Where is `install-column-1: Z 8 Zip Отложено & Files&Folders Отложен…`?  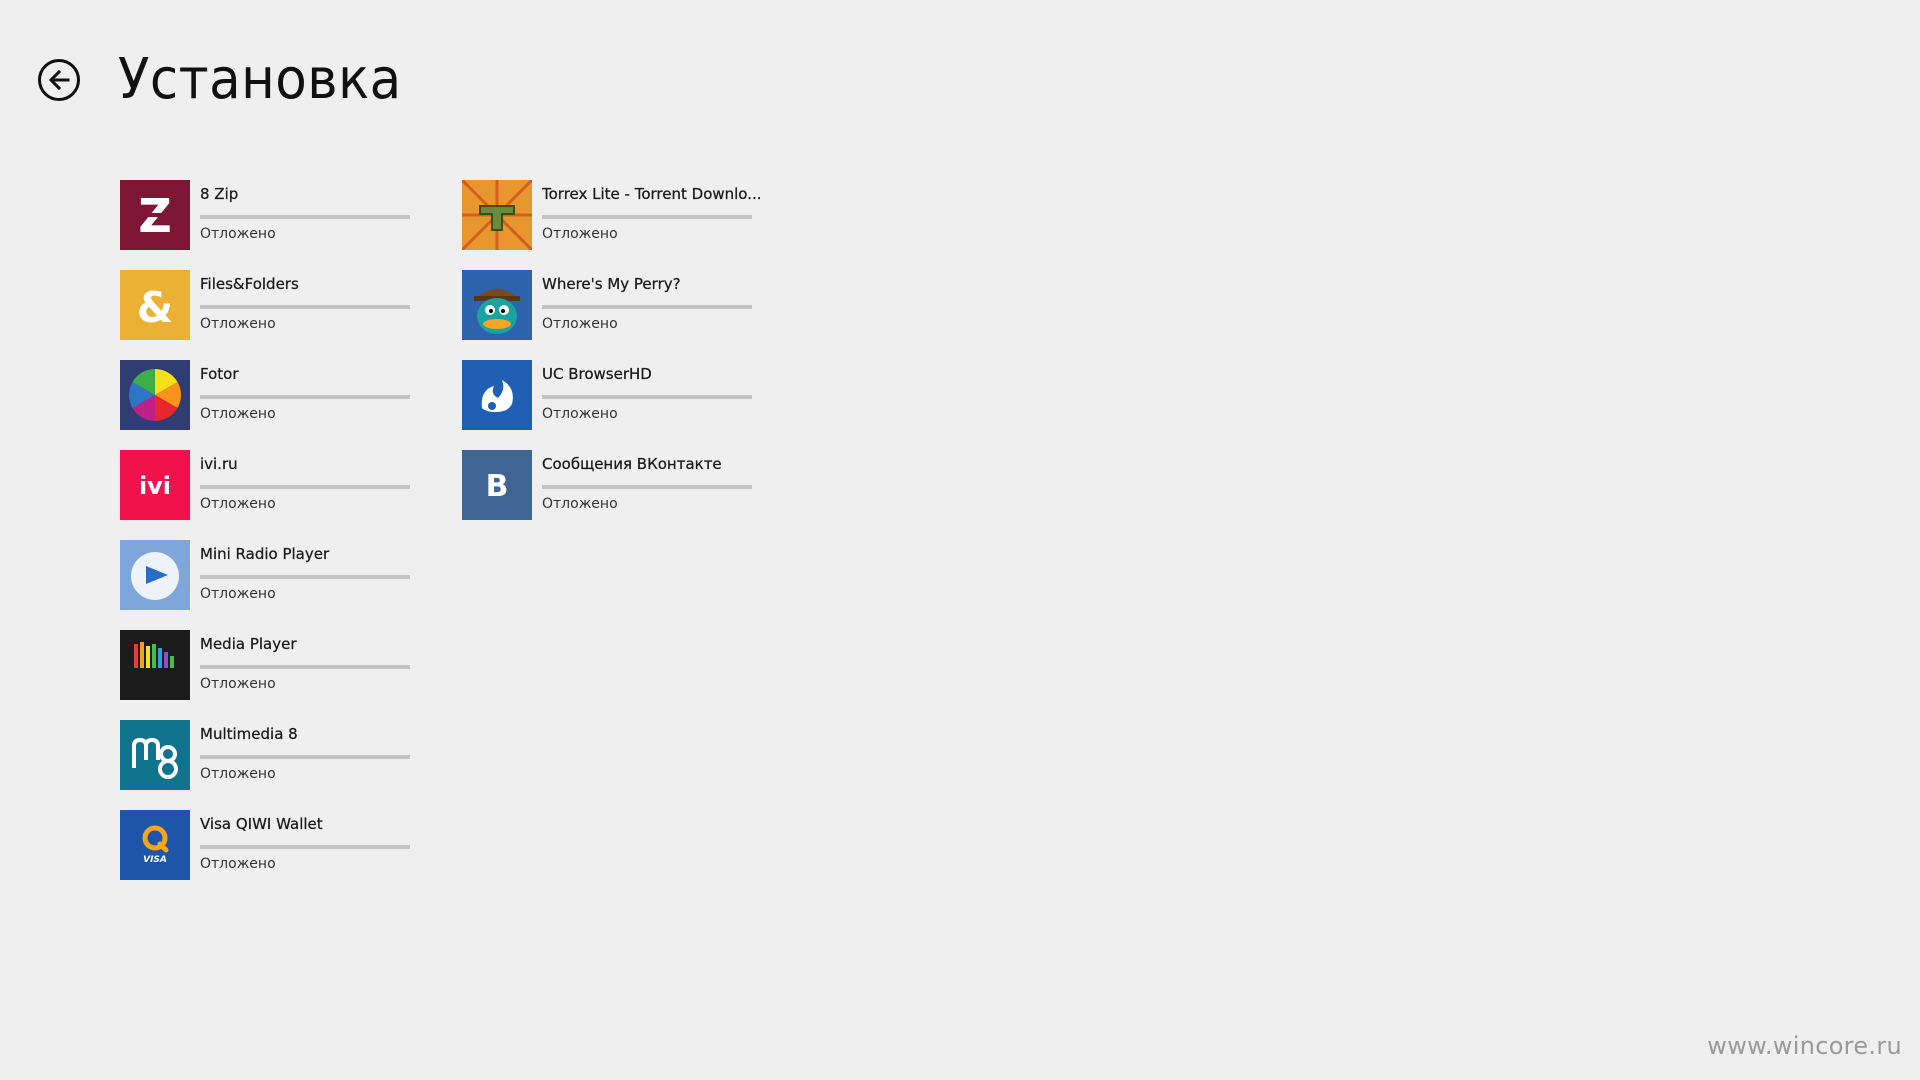
install-column-1: Z 8 Zip Отложено & Files&Folders Отложен… is located at coordinates (282, 540).